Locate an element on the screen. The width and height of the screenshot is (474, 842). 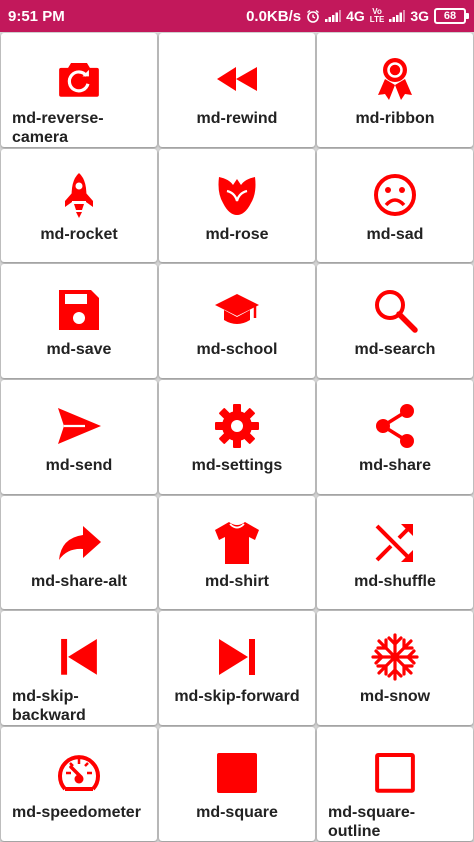
icon-card-sad: md-sad is located at coordinates (395, 205).